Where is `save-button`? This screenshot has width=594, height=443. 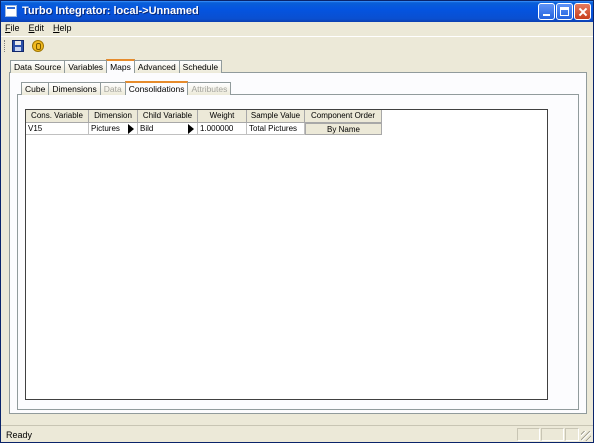
save-button is located at coordinates (18, 46).